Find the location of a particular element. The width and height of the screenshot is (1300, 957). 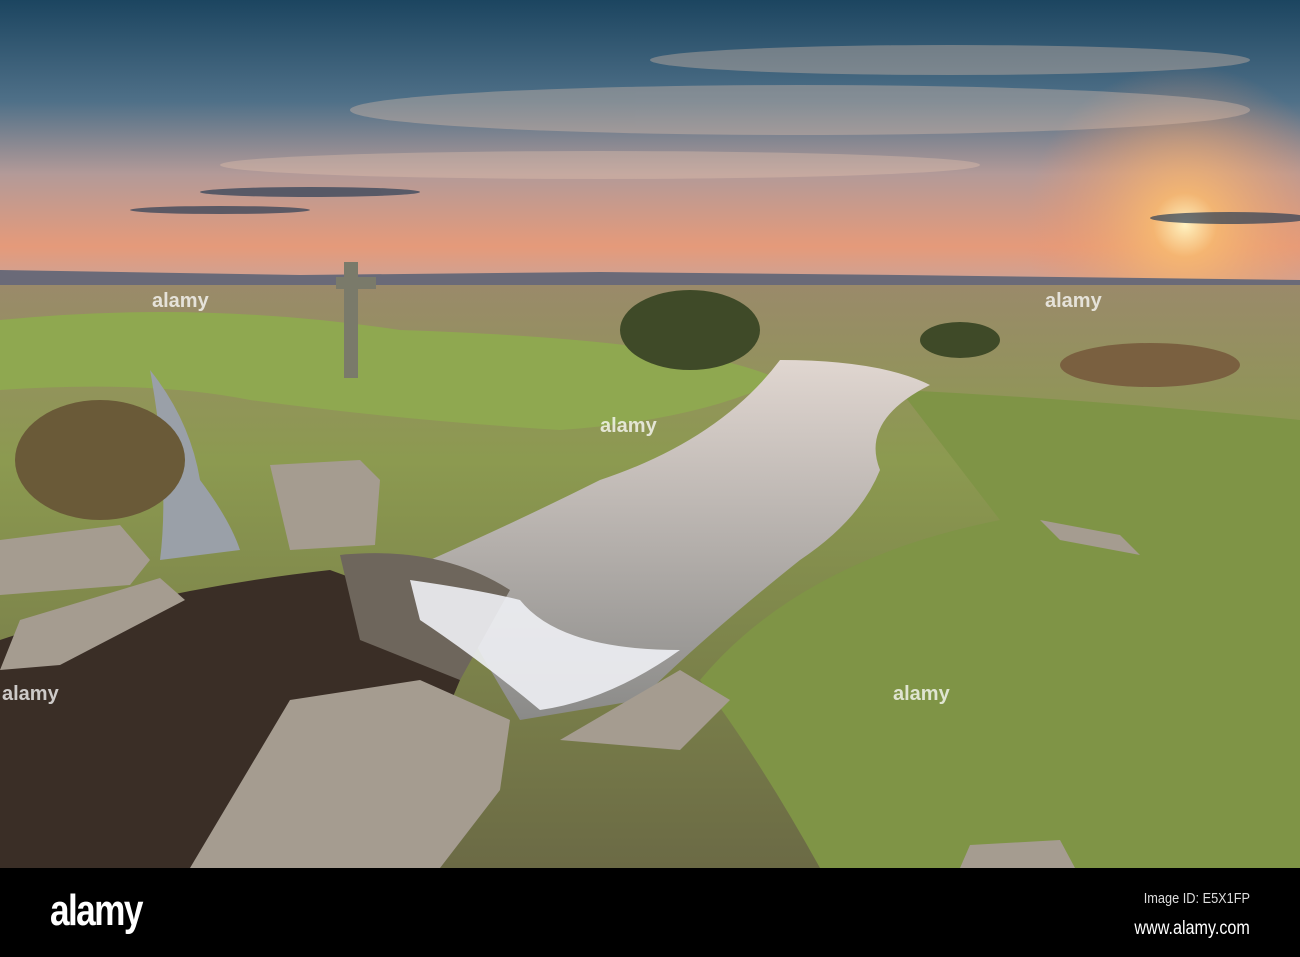

image-id: Image ID: E5X1FP is located at coordinates (1196, 898).